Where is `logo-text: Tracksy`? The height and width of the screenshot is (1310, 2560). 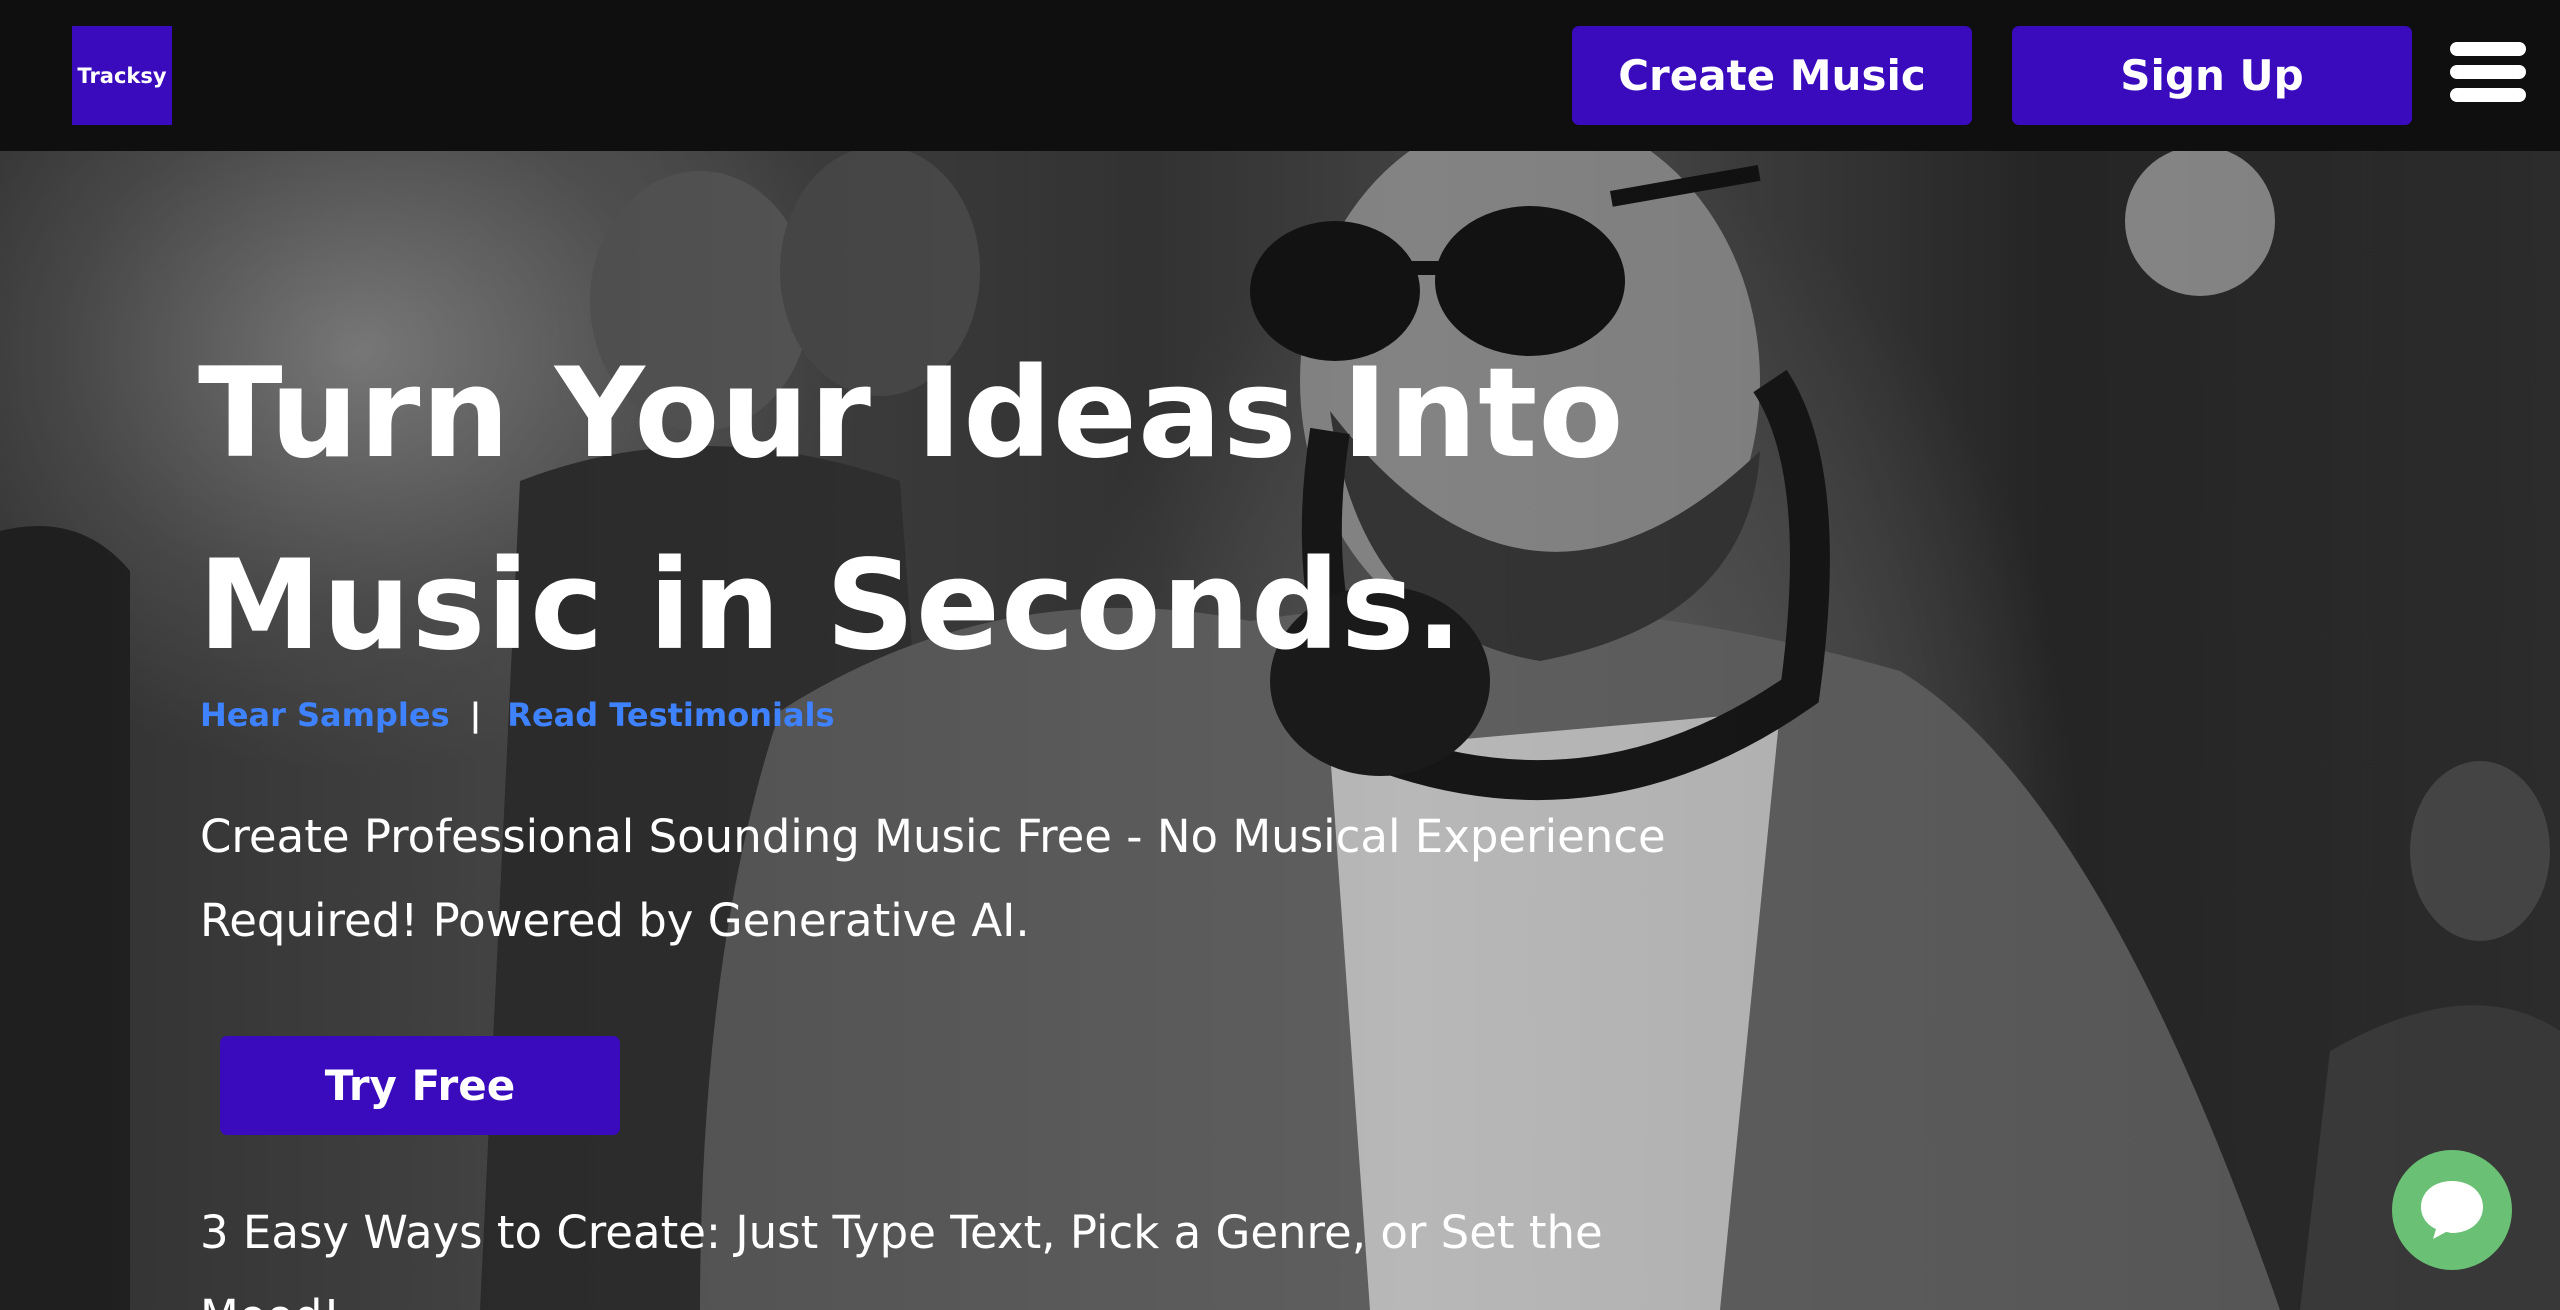 logo-text: Tracksy is located at coordinates (122, 75).